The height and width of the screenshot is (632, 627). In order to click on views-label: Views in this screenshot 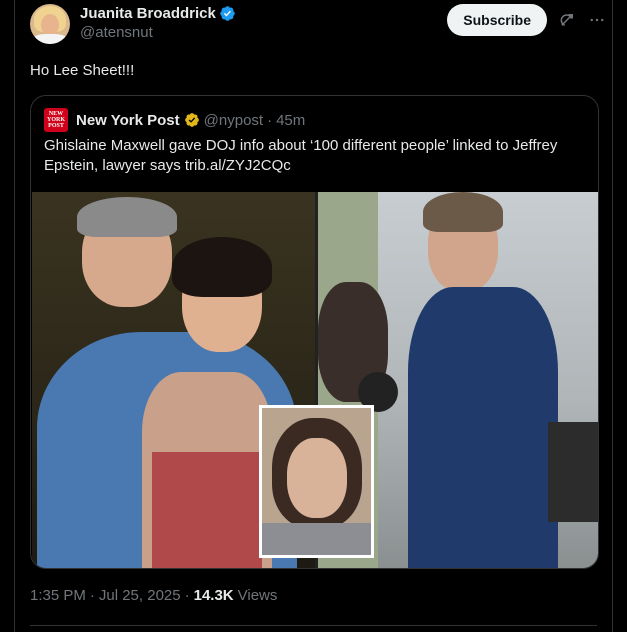, I will do `click(257, 595)`.